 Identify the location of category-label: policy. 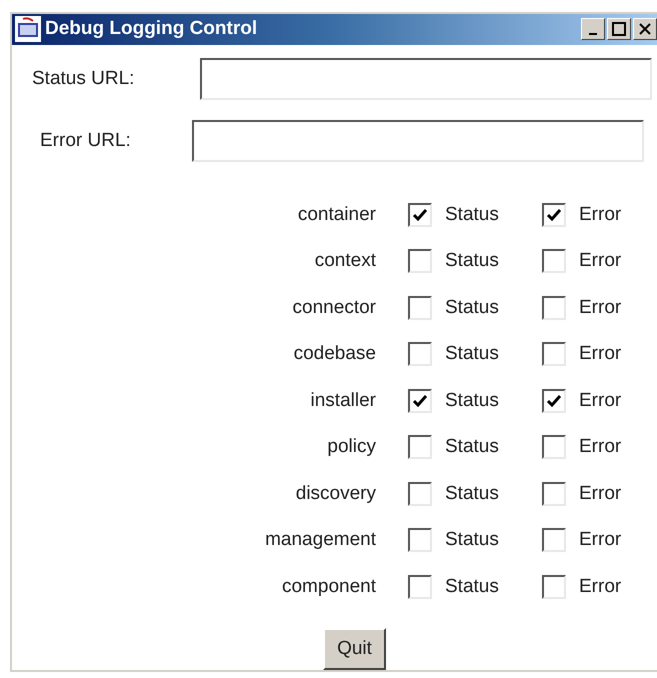
(351, 447).